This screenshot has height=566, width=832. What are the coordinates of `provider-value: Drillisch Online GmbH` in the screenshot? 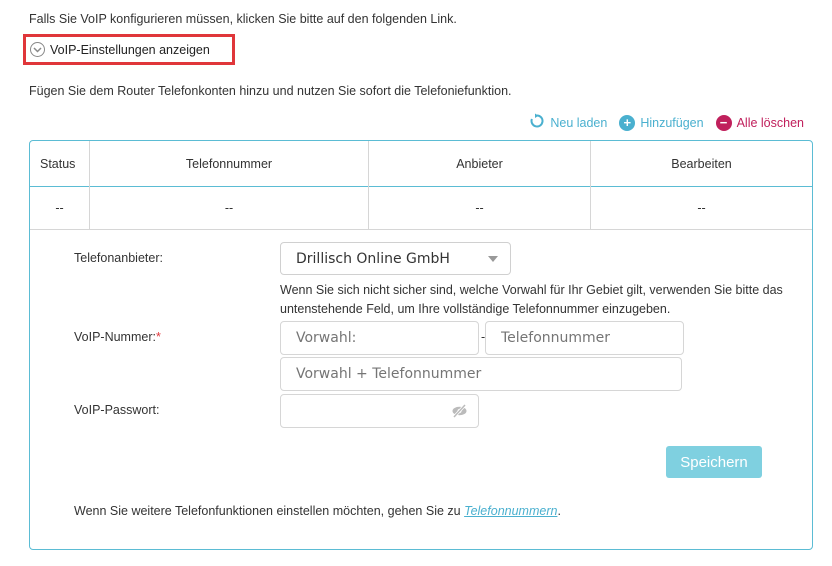 It's located at (373, 258).